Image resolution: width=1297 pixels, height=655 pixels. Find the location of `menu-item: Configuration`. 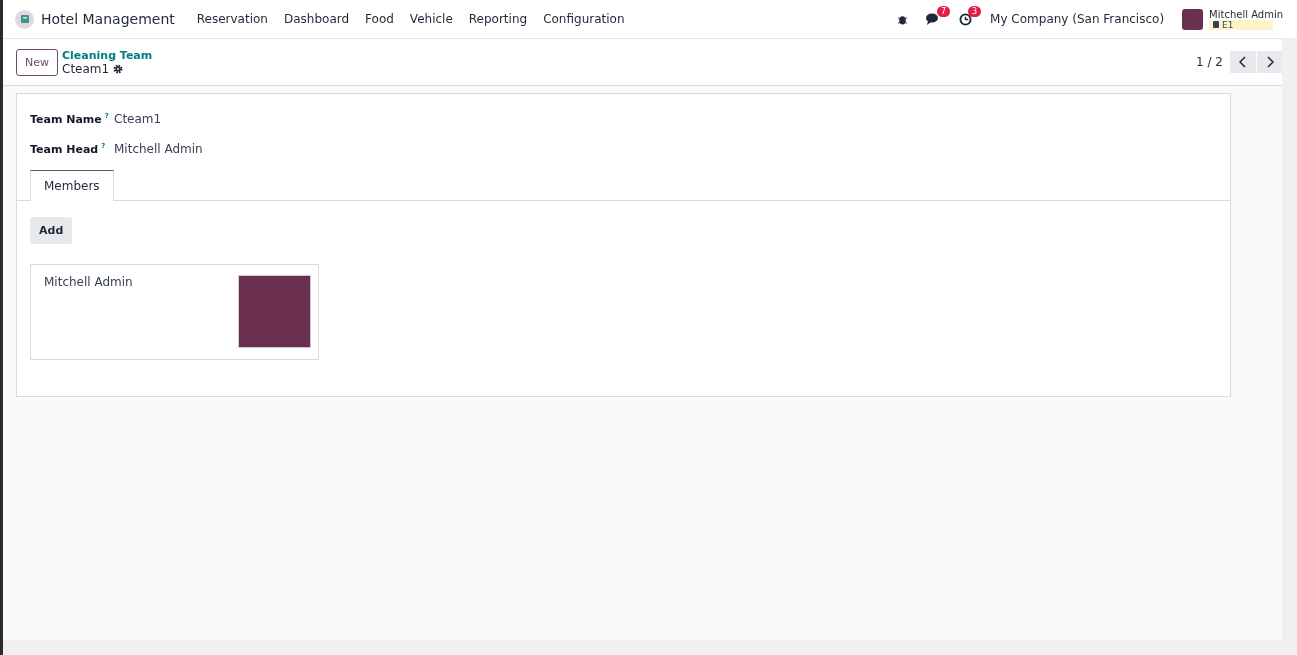

menu-item: Configuration is located at coordinates (584, 19).